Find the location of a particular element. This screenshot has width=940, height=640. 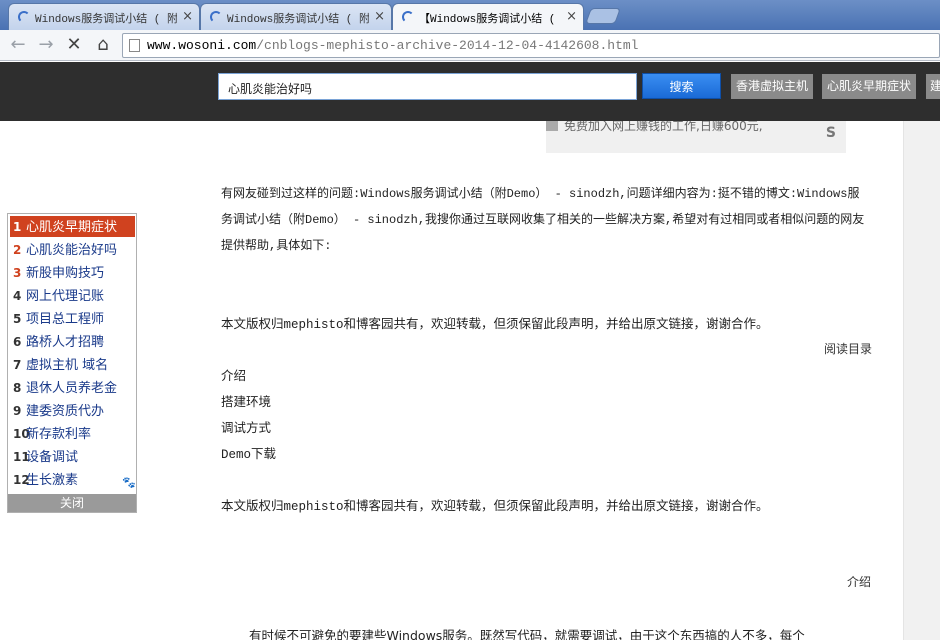

hot-search-item: 10新存款利率 is located at coordinates (72, 433).